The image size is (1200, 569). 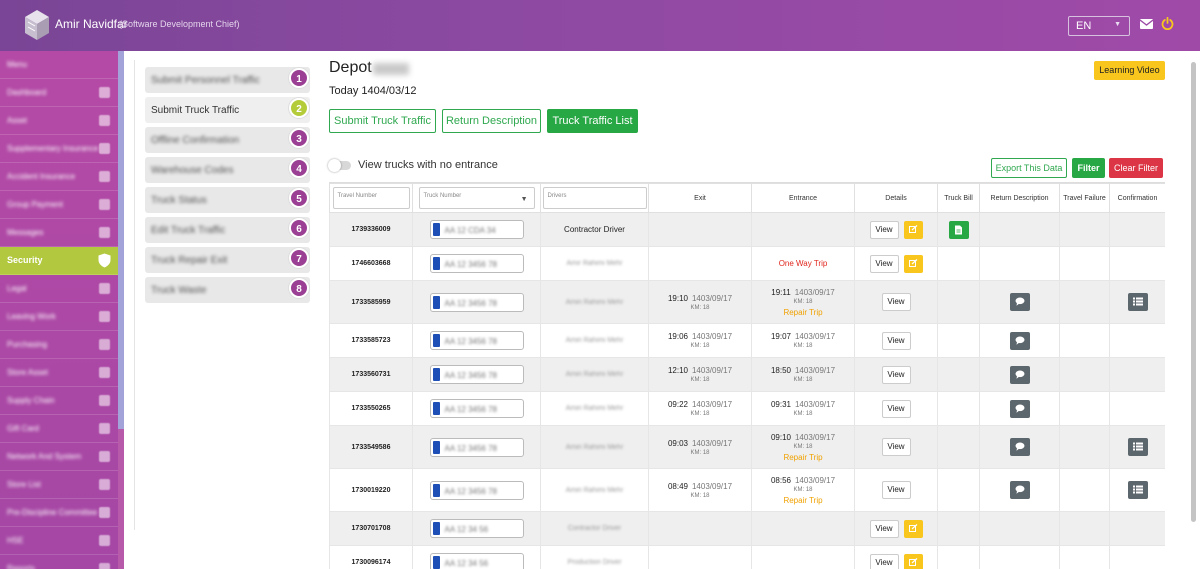 What do you see at coordinates (677, 336) in the screenshot?
I see `exit-time: 19:06` at bounding box center [677, 336].